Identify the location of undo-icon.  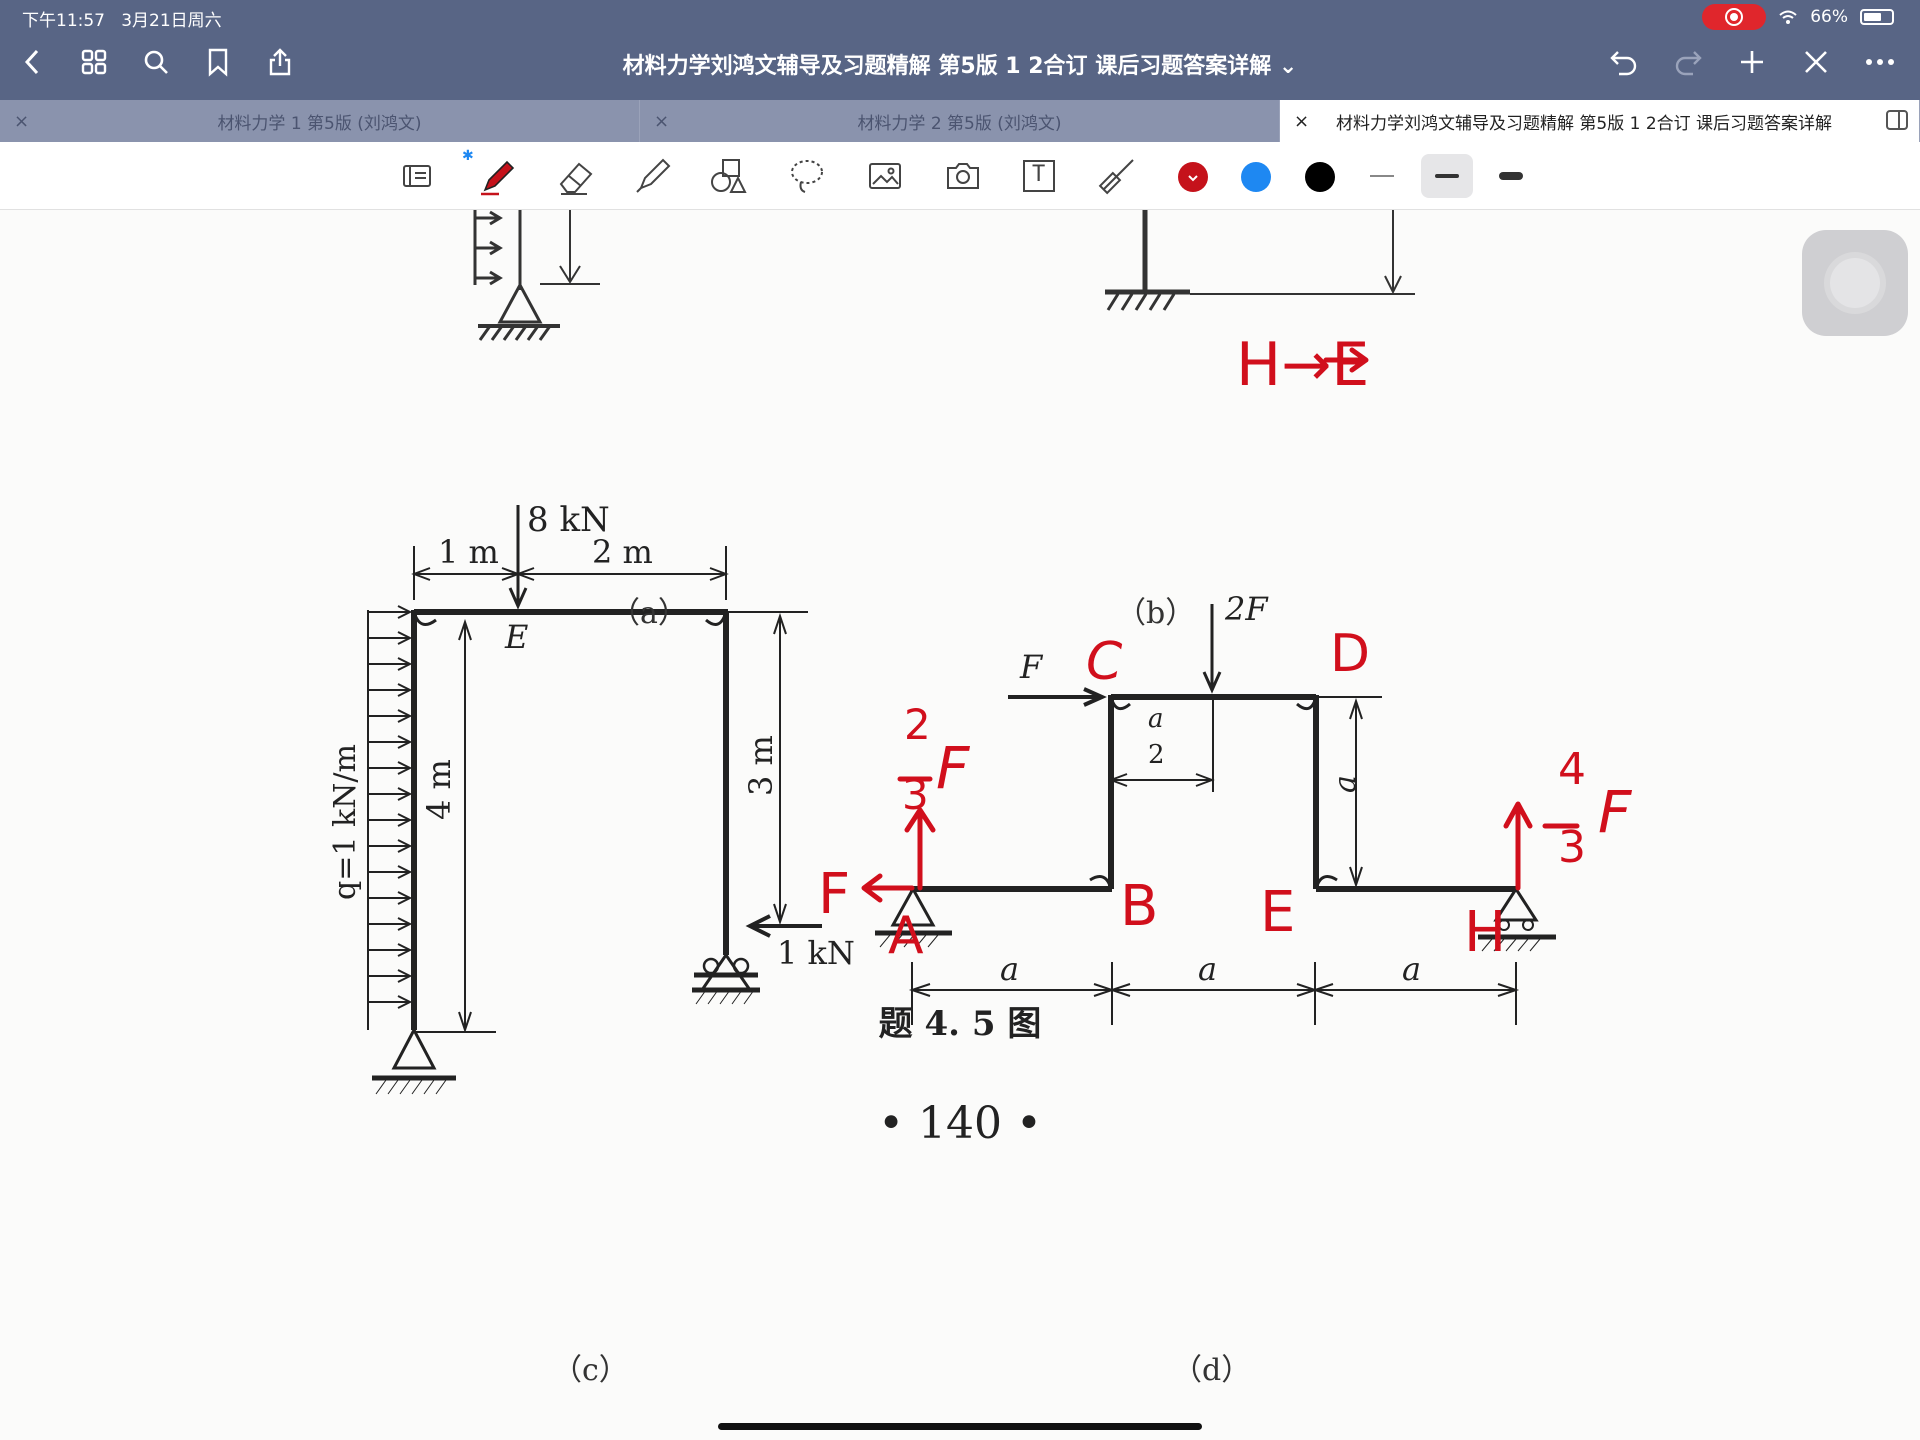
(1623, 63).